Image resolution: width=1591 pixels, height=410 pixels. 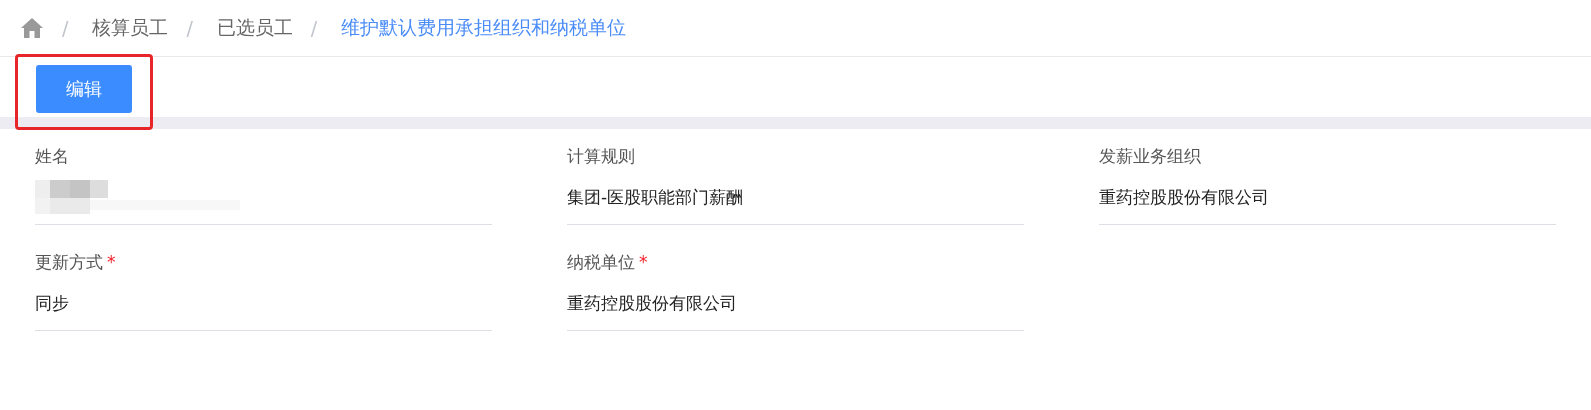 What do you see at coordinates (52, 156) in the screenshot?
I see `field-label: 姓名` at bounding box center [52, 156].